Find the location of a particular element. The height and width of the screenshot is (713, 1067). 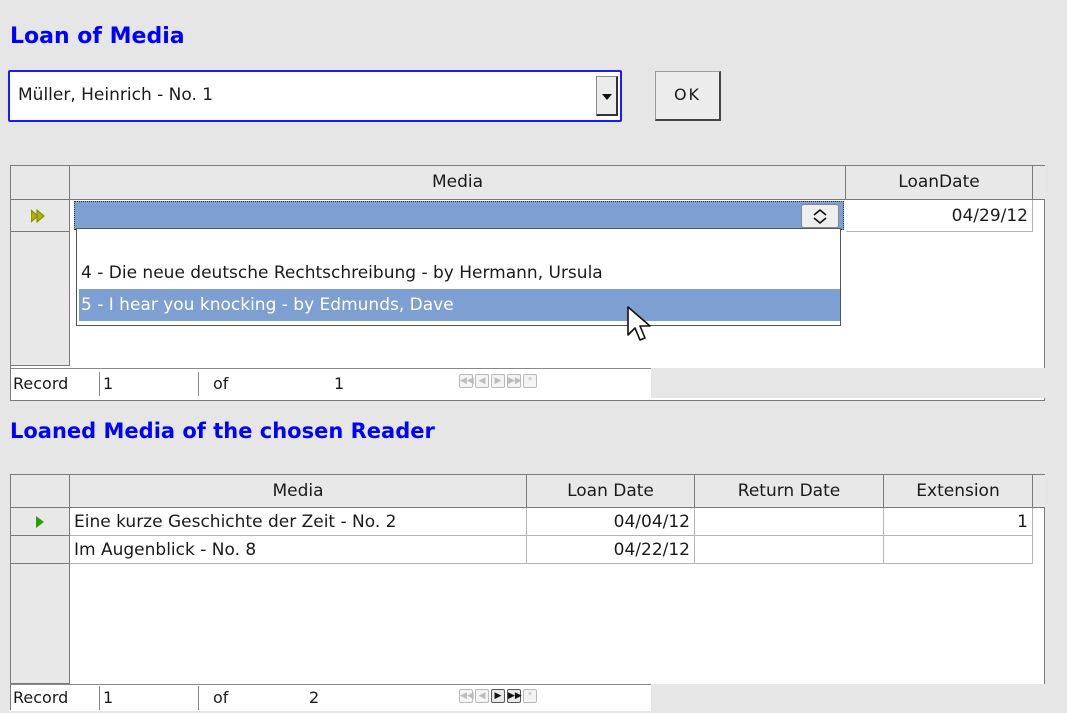

chevron-down-icon is located at coordinates (607, 97).